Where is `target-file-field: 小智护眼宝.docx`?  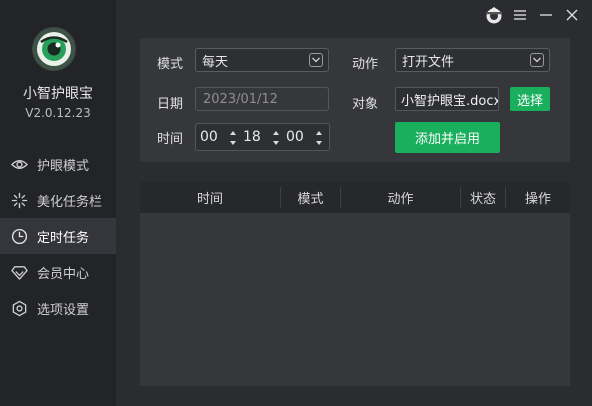 target-file-field: 小智护眼宝.docx is located at coordinates (447, 99).